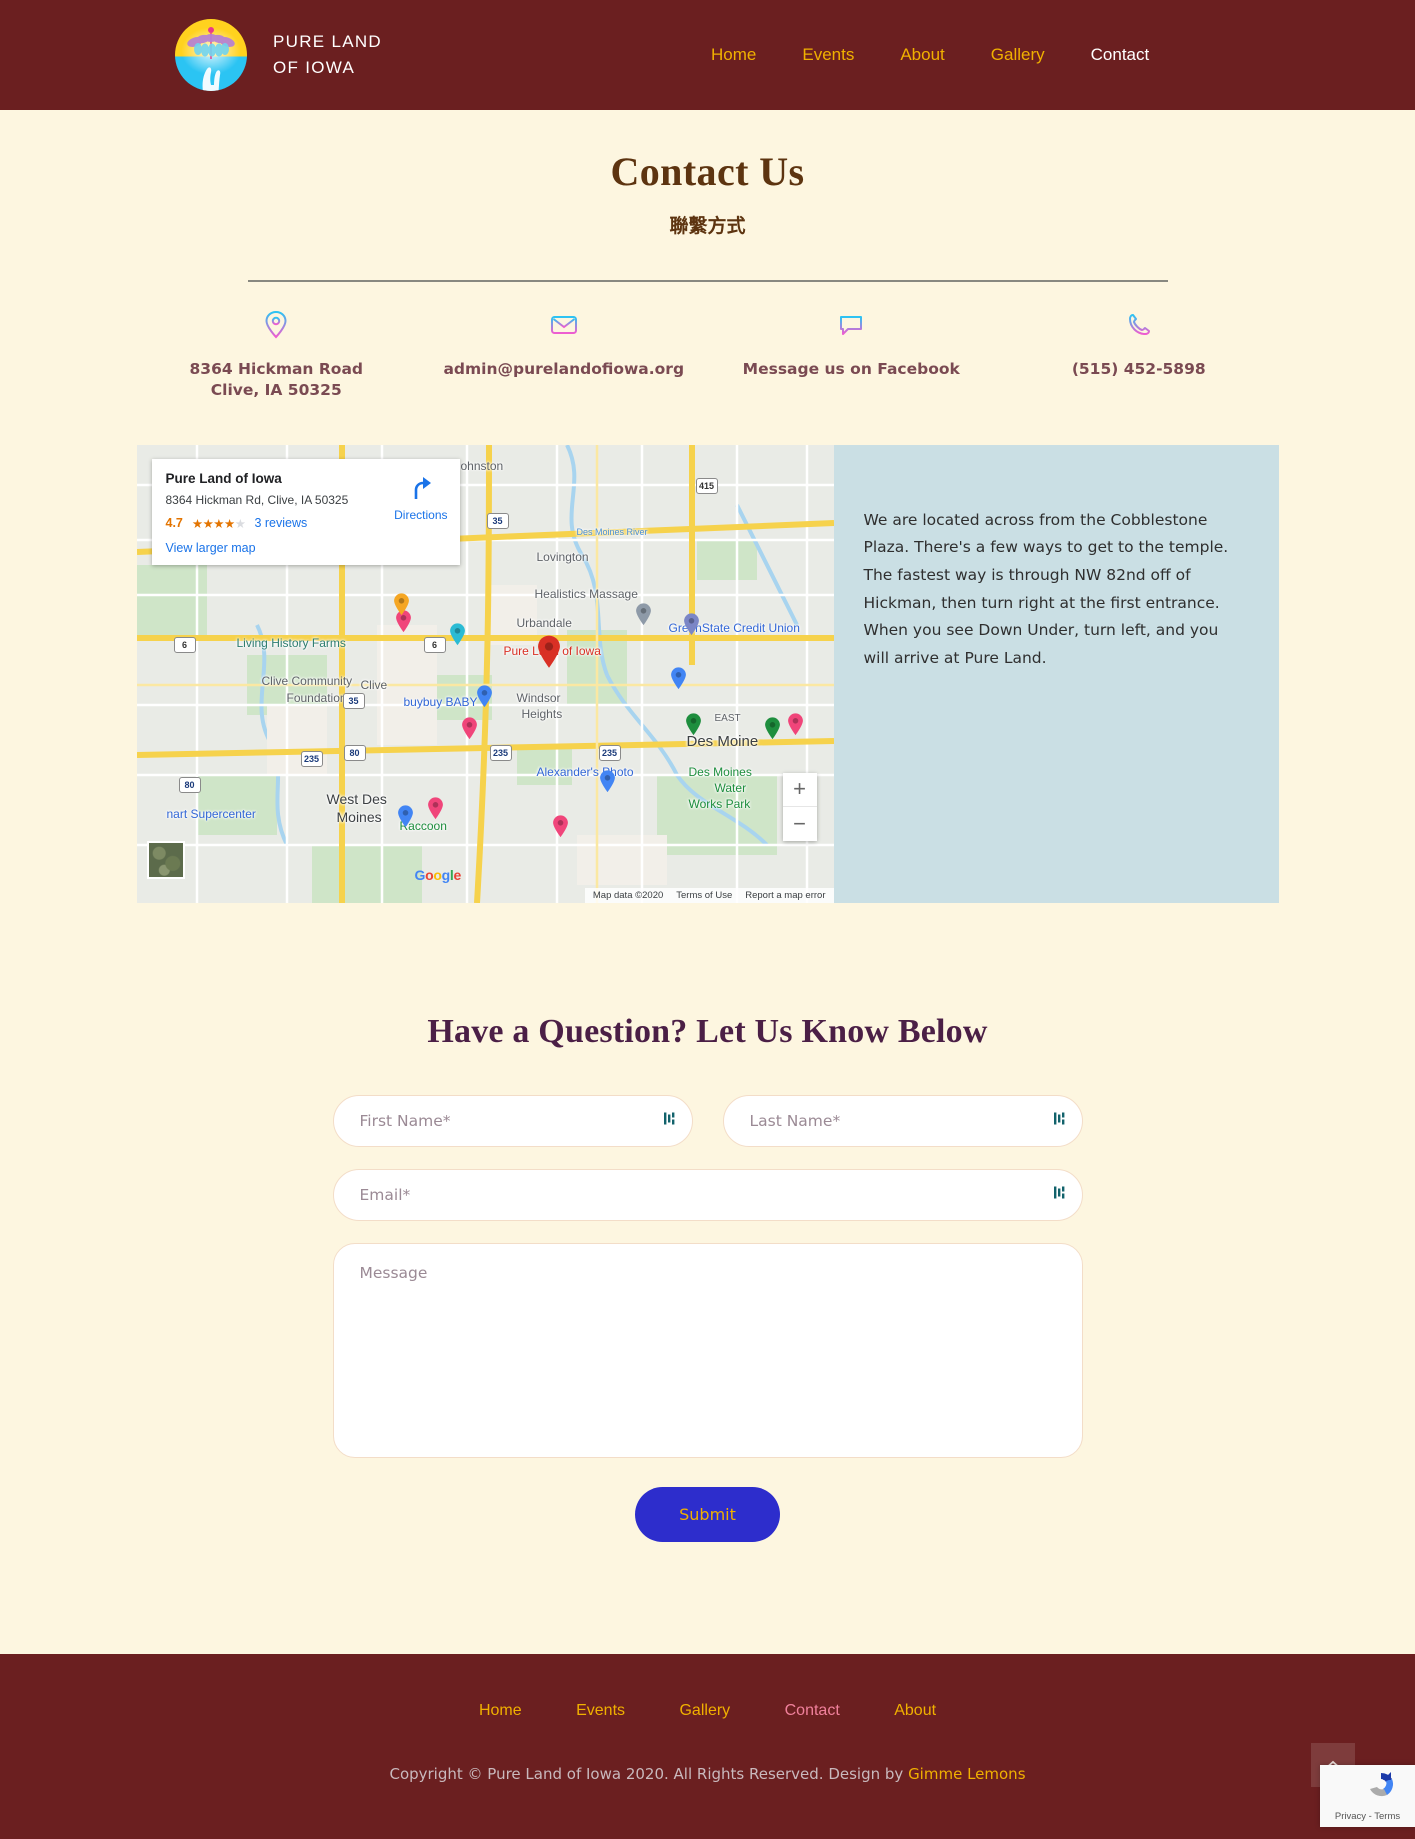  What do you see at coordinates (707, 1031) in the screenshot?
I see `form-title: Have a Question? Let Us Know Below` at bounding box center [707, 1031].